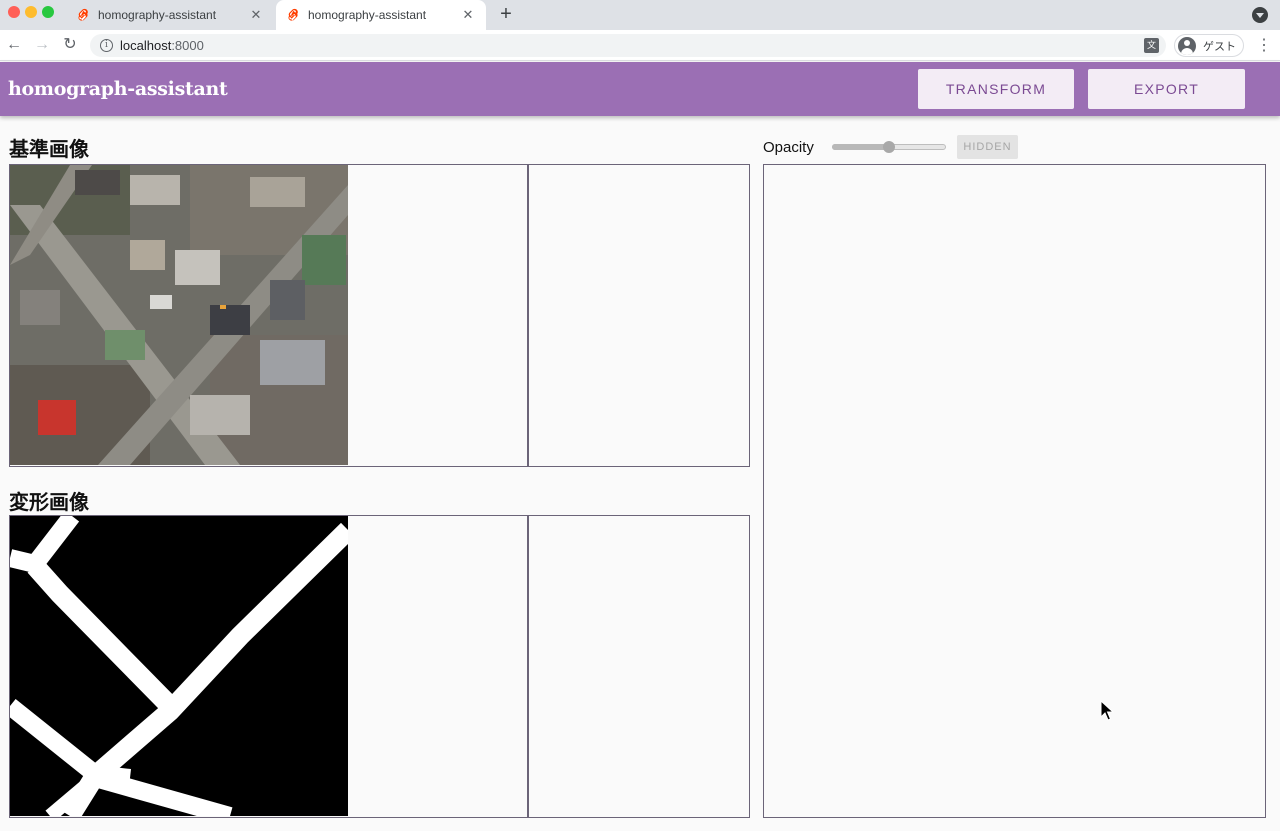 The height and width of the screenshot is (831, 1280). I want to click on tab-search-icon, so click(1260, 15).